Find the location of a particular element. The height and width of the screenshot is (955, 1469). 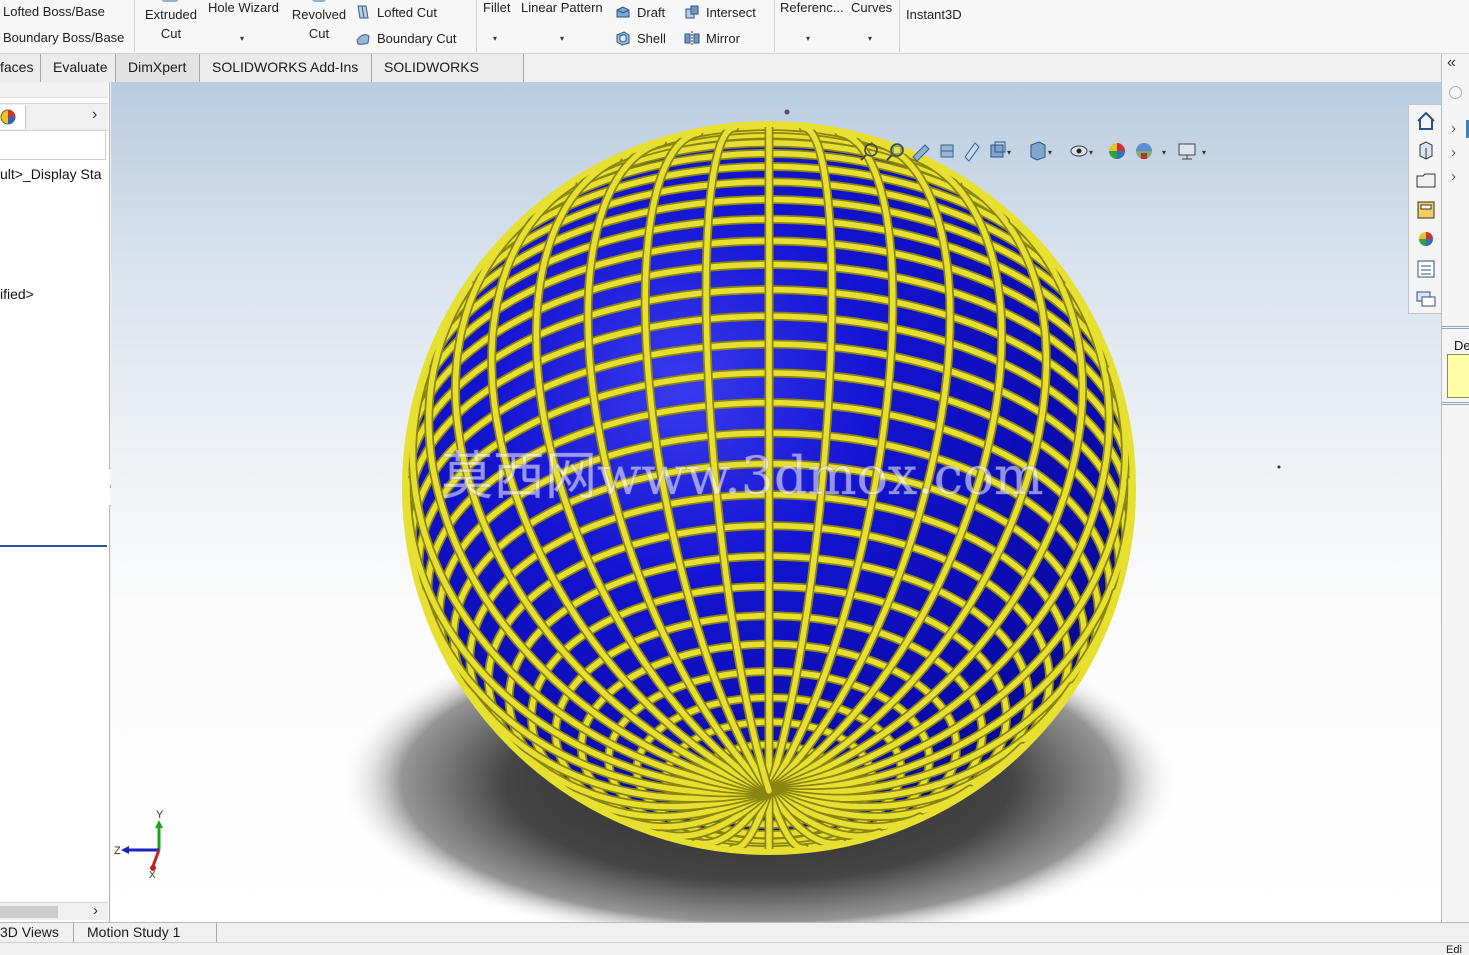

tree-item-display-state: ult>_Display Sta is located at coordinates (51, 174).